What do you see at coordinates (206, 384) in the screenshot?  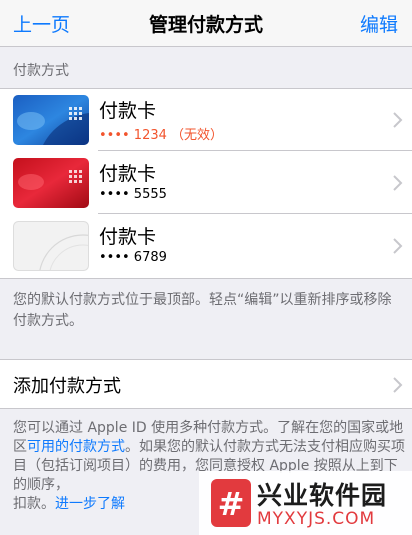 I see `add-payment-method-row: 添加付款方式` at bounding box center [206, 384].